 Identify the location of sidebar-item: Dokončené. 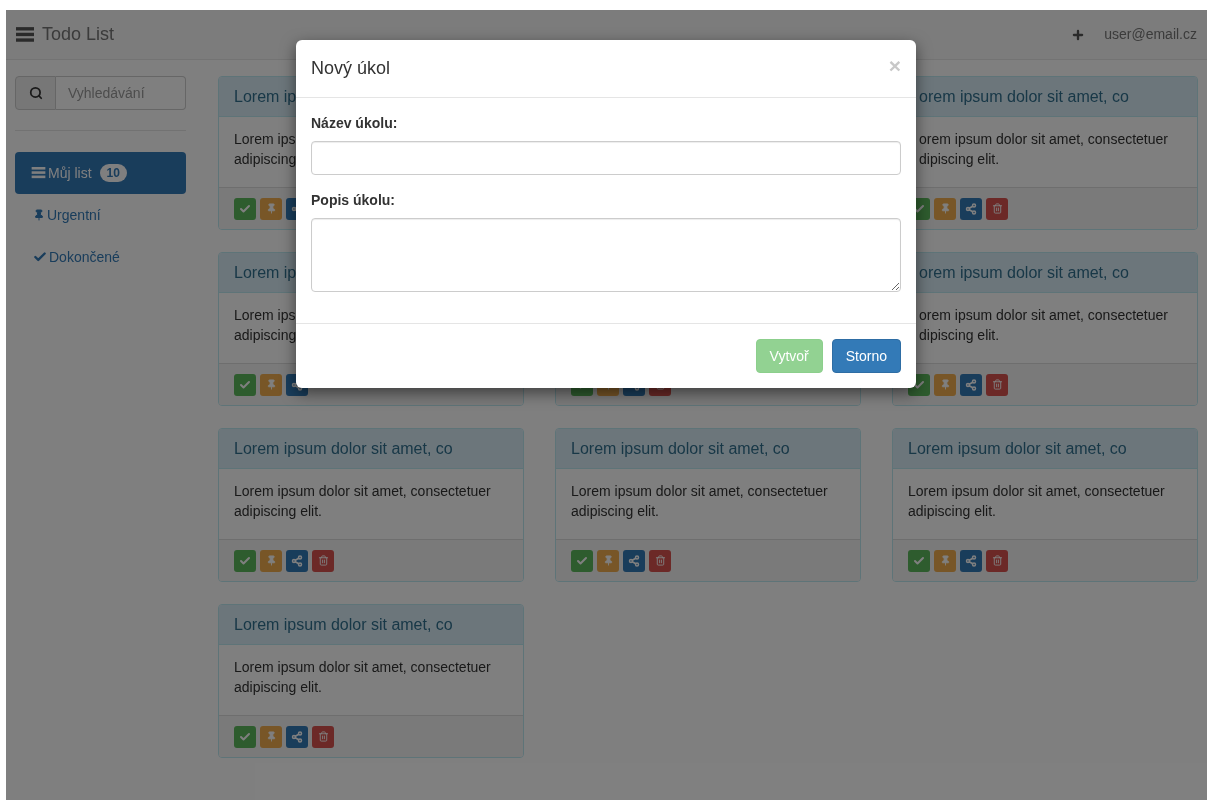
(100, 257).